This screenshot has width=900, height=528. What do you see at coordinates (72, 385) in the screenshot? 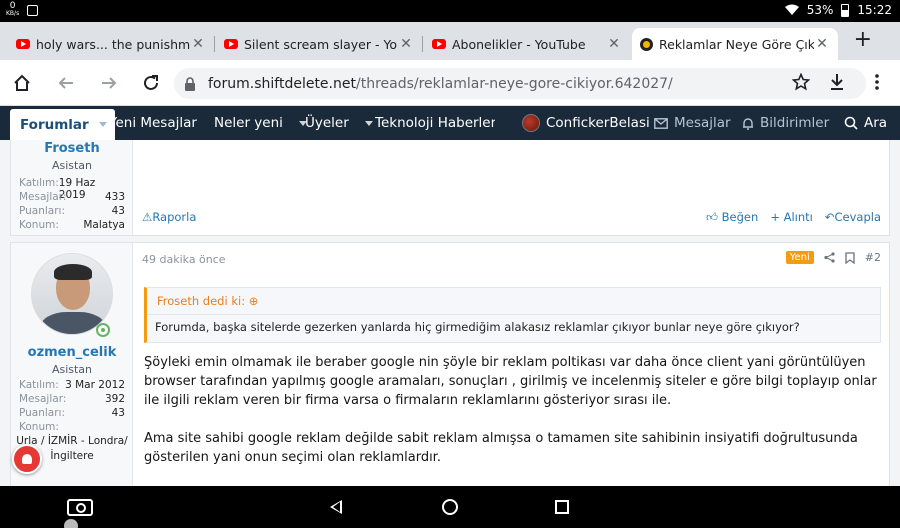
I see `user-stat-joined: Katılım: 3 Mar 2012` at bounding box center [72, 385].